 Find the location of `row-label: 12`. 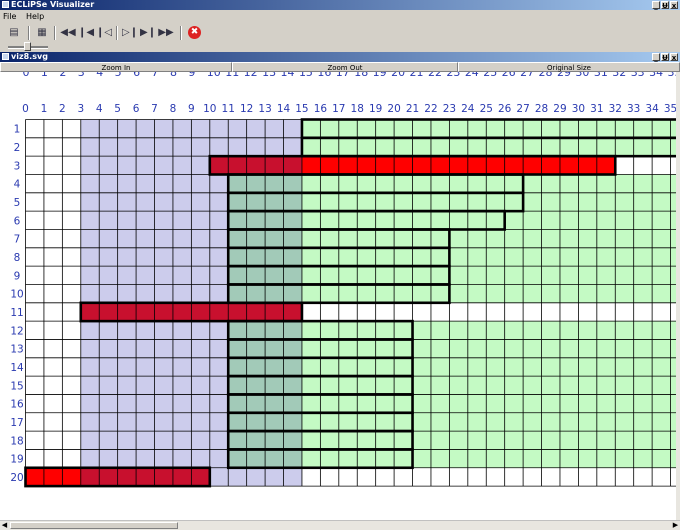

row-label: 12 is located at coordinates (16, 331).